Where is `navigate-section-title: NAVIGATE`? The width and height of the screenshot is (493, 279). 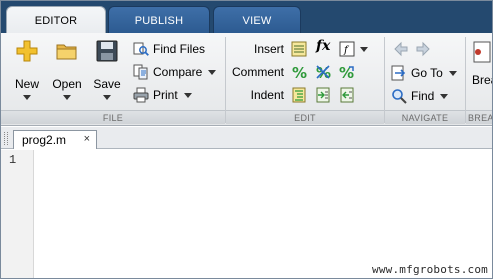 navigate-section-title: NAVIGATE is located at coordinates (425, 117).